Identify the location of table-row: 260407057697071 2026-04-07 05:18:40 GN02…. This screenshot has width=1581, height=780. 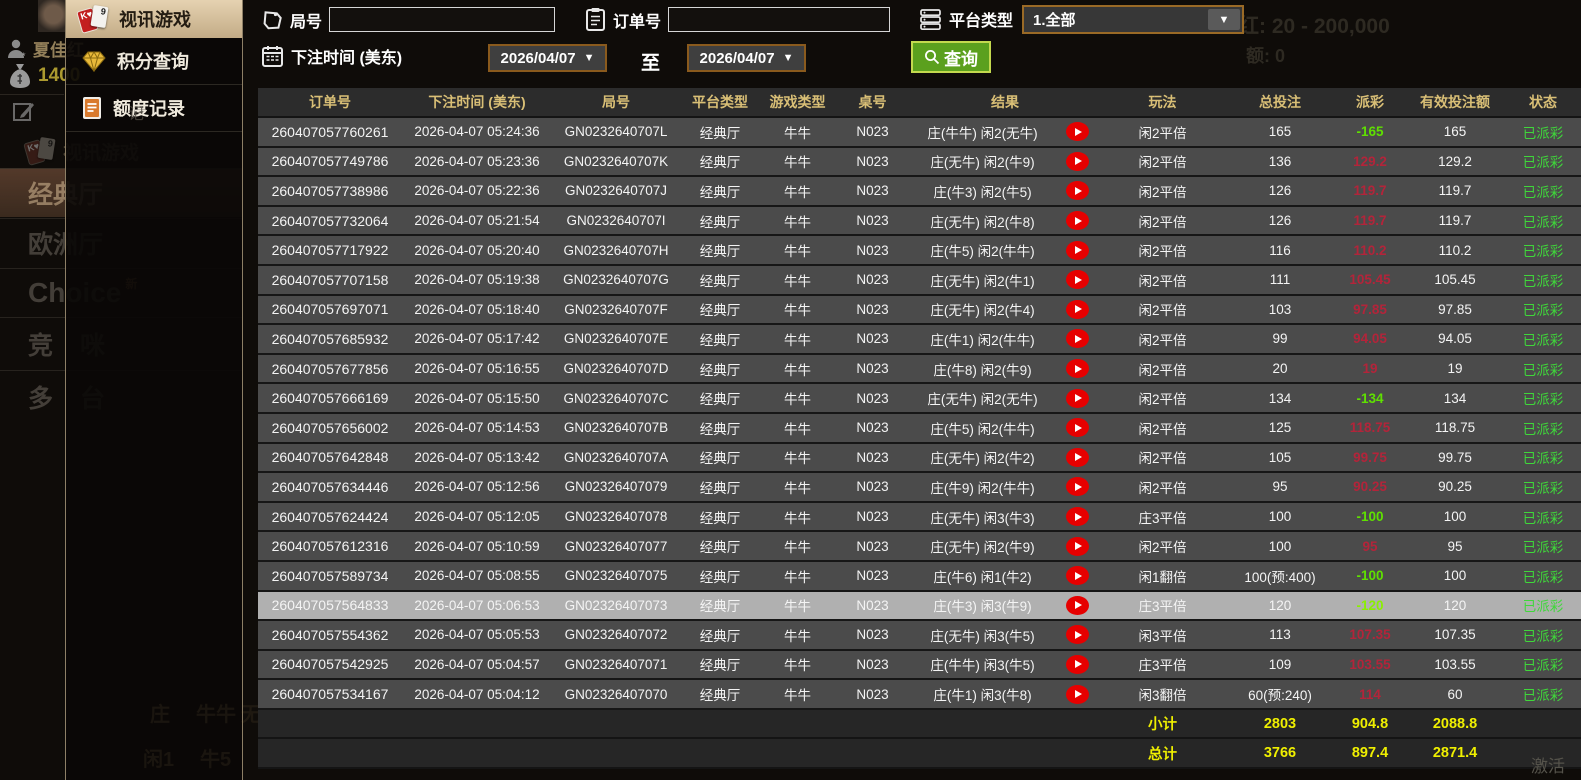
(919, 310).